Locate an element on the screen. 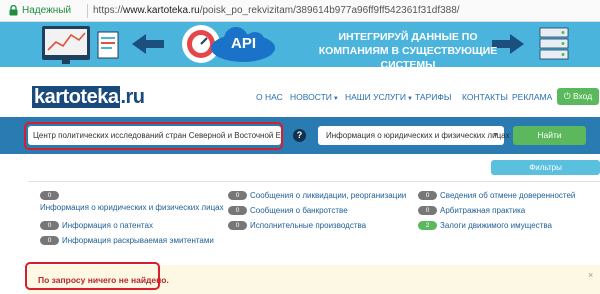  filter-item: 0 Сообщения о ликвидации, реорганизации is located at coordinates (317, 196).